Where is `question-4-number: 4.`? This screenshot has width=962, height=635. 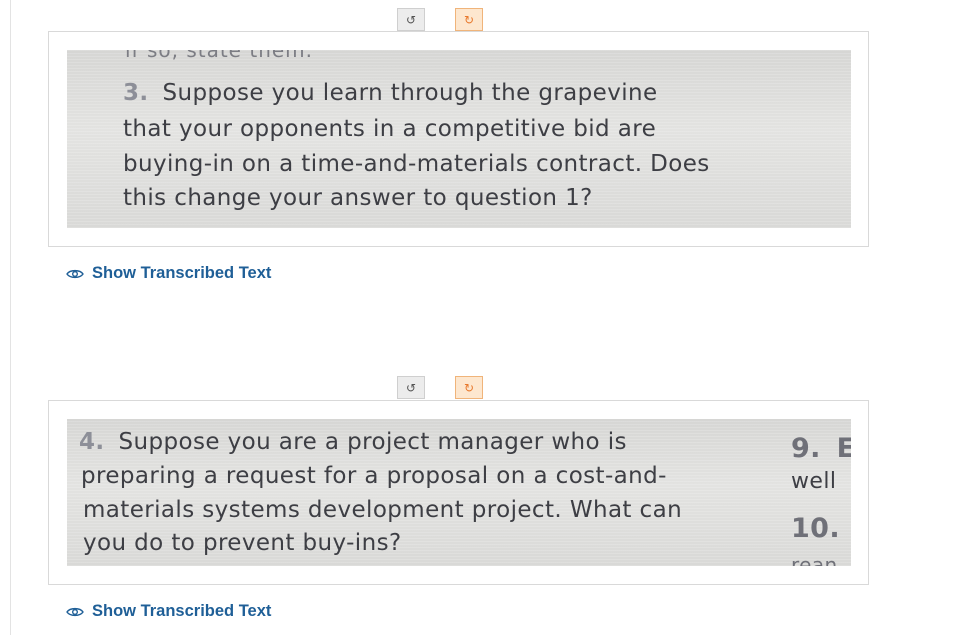 question-4-number: 4. is located at coordinates (92, 442).